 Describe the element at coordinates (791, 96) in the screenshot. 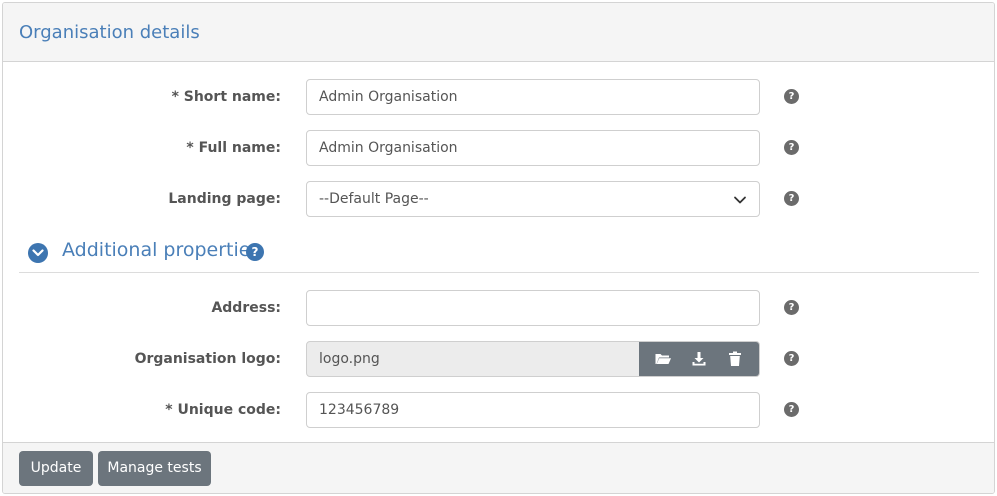

I see `short-name-help-icon: ?` at that location.